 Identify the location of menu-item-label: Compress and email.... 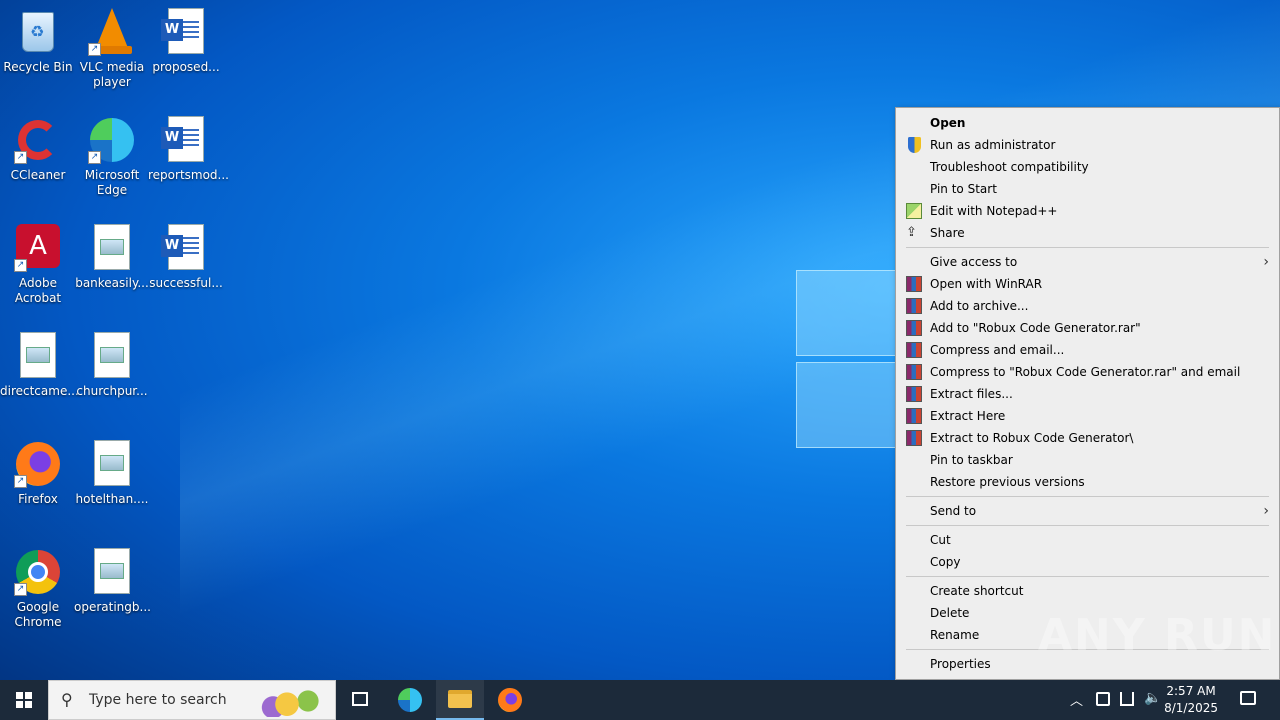
(997, 350).